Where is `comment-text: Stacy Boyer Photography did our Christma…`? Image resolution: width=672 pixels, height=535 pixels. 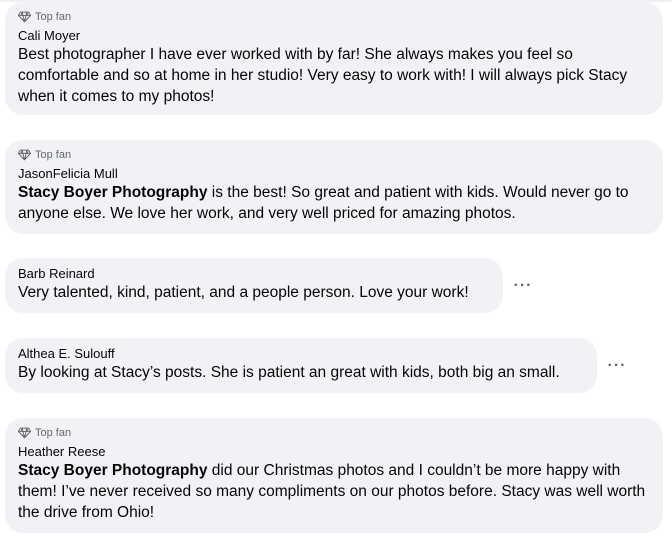 comment-text: Stacy Boyer Photography did our Christma… is located at coordinates (334, 491).